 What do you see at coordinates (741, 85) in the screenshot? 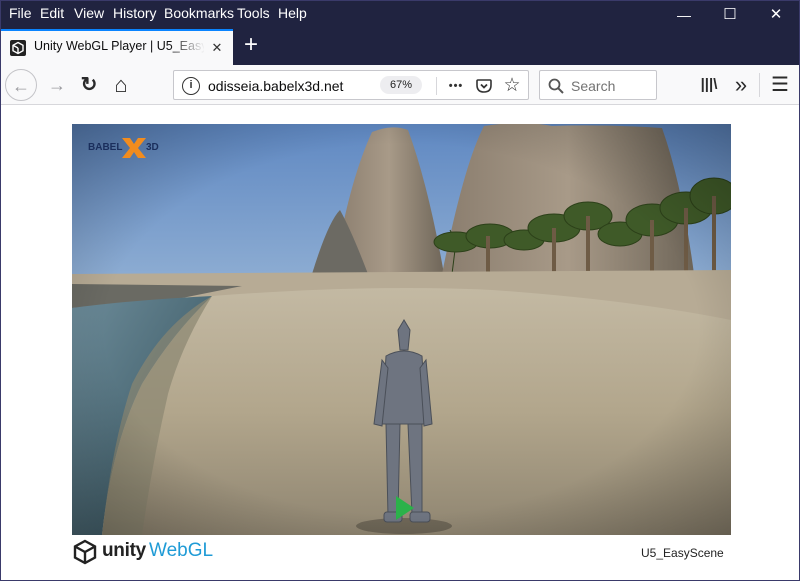
I see `overflow-menu-icon: »` at bounding box center [741, 85].